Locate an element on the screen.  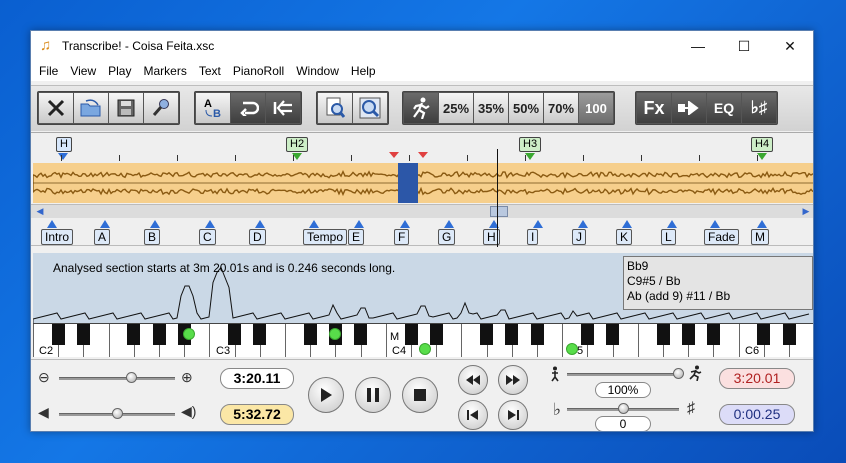
speed-percent: 100% is located at coordinates (623, 390).